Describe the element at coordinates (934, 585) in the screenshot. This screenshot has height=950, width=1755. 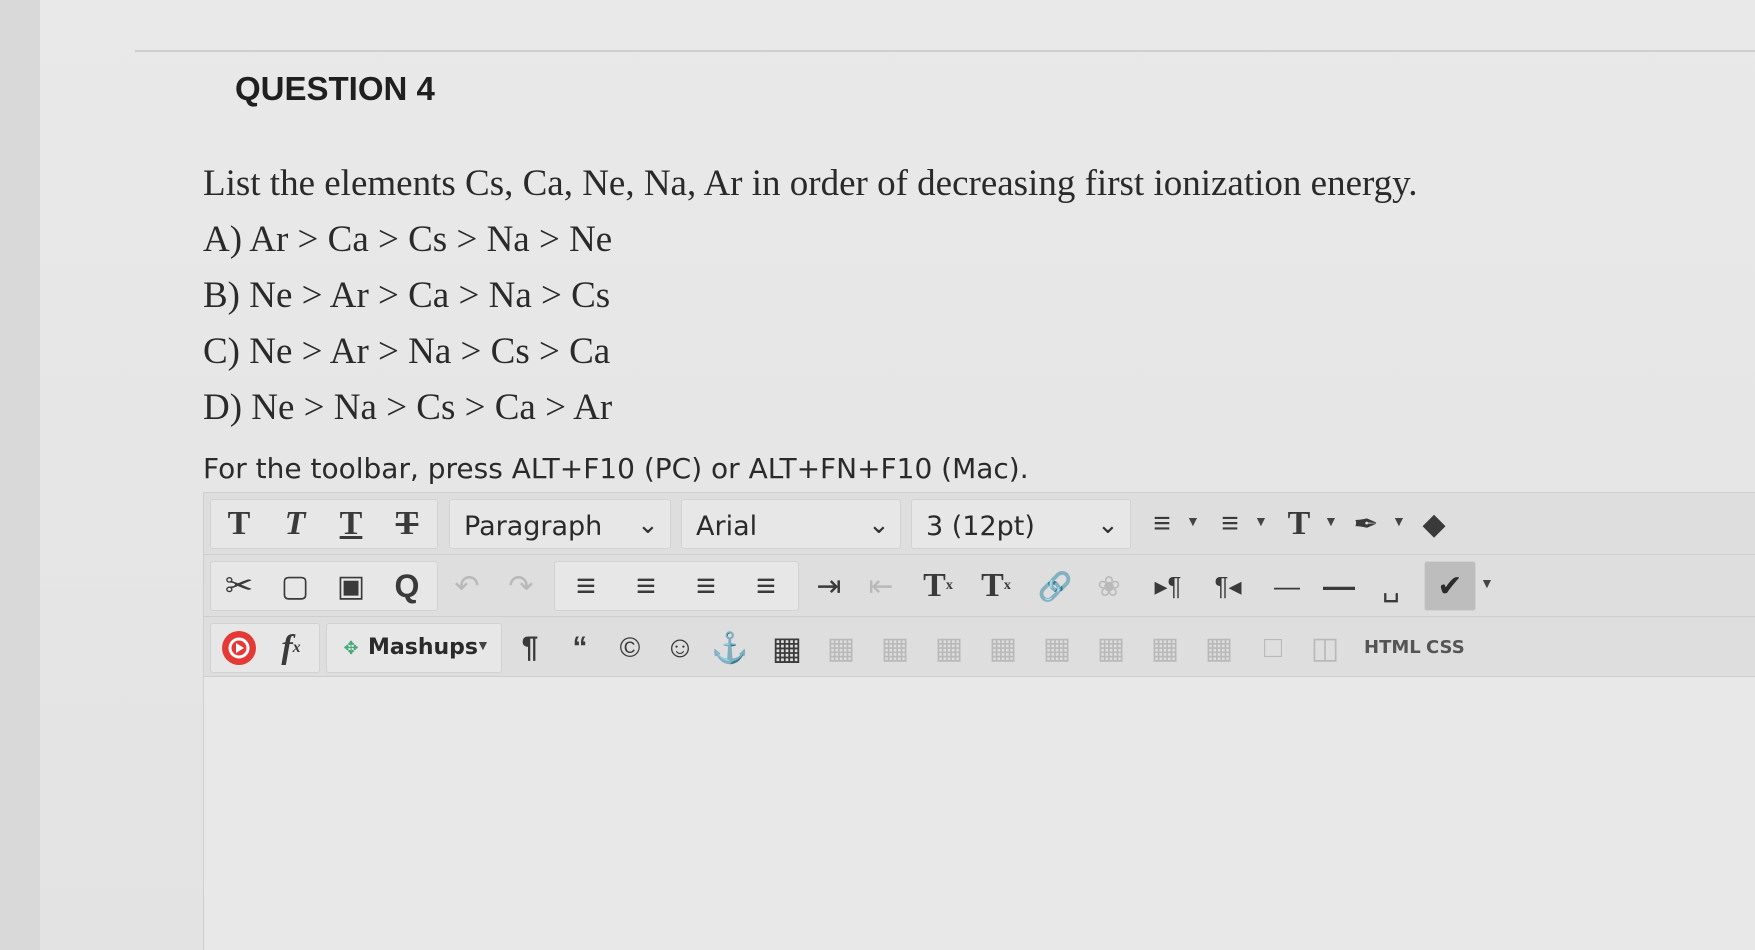
I see `superscript-label: T` at that location.